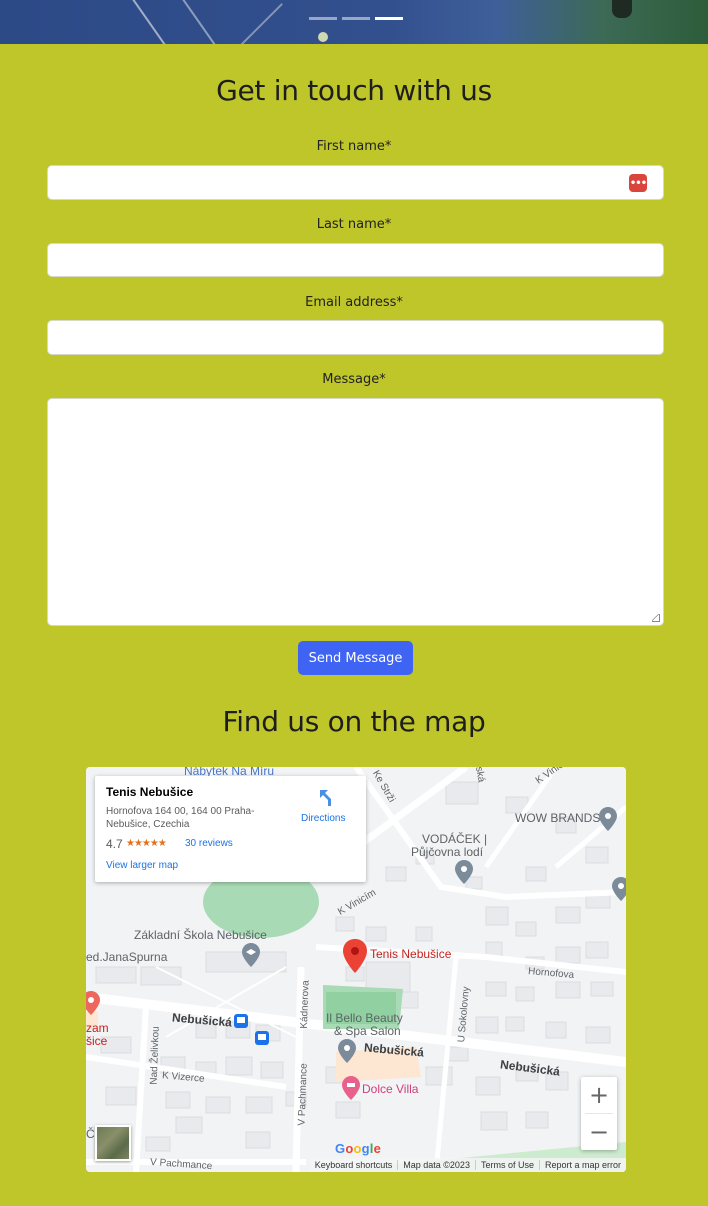  What do you see at coordinates (638, 183) in the screenshot?
I see `password-manager-icon: •••` at bounding box center [638, 183].